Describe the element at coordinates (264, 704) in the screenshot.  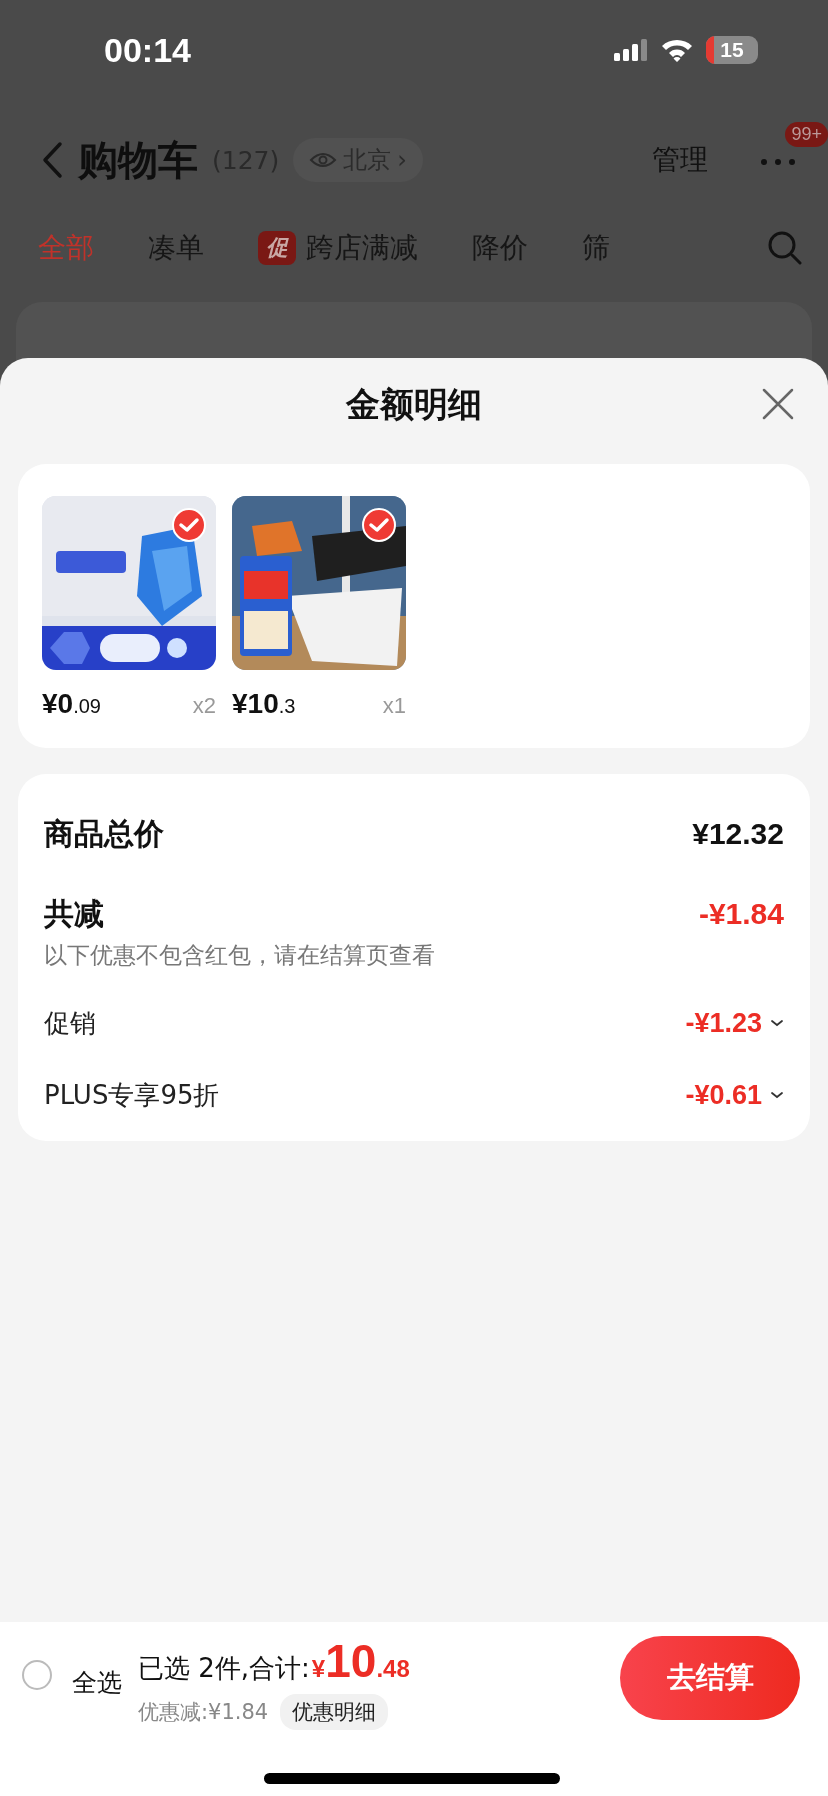
I see `product-price: ¥10.3` at that location.